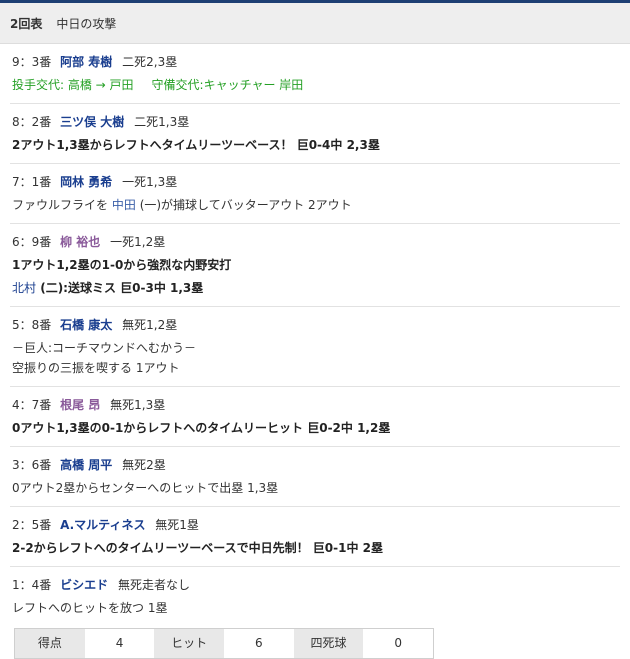 This screenshot has height=659, width=630. What do you see at coordinates (201, 428) in the screenshot?
I see `play-result: 0アウト1,3塁の0-1からレフトへのタイムリーヒット 巨0-2中 1,2塁` at bounding box center [201, 428].